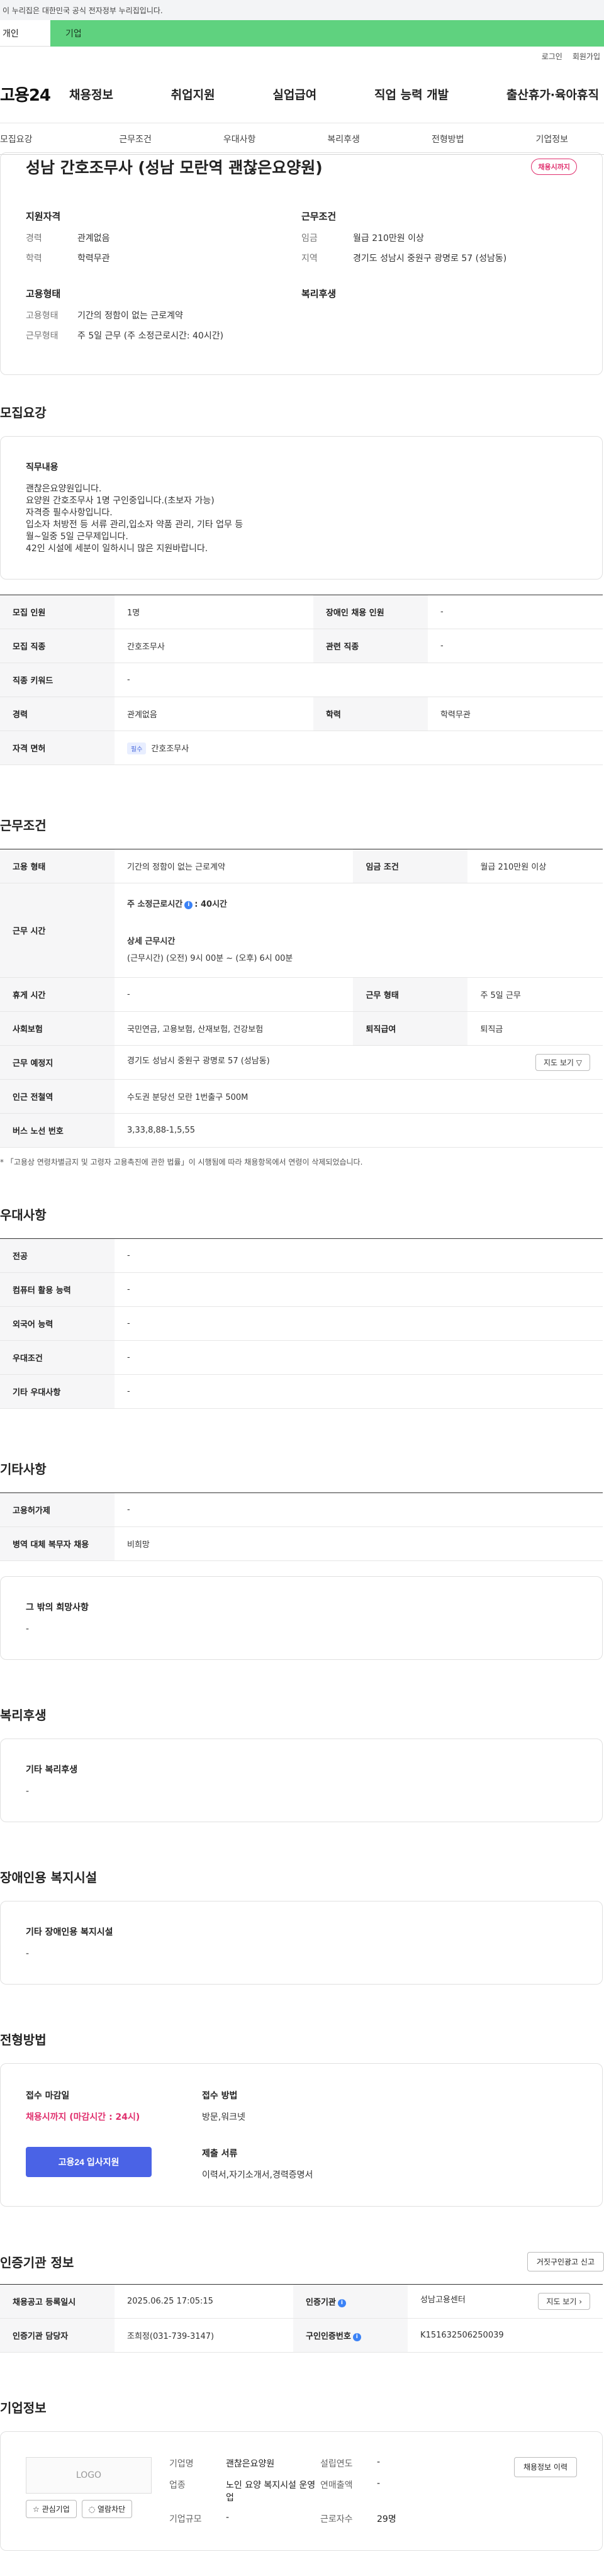  What do you see at coordinates (301, 1943) in the screenshot?
I see `disabled-box: 기타 장애인용 복지시설 -` at bounding box center [301, 1943].